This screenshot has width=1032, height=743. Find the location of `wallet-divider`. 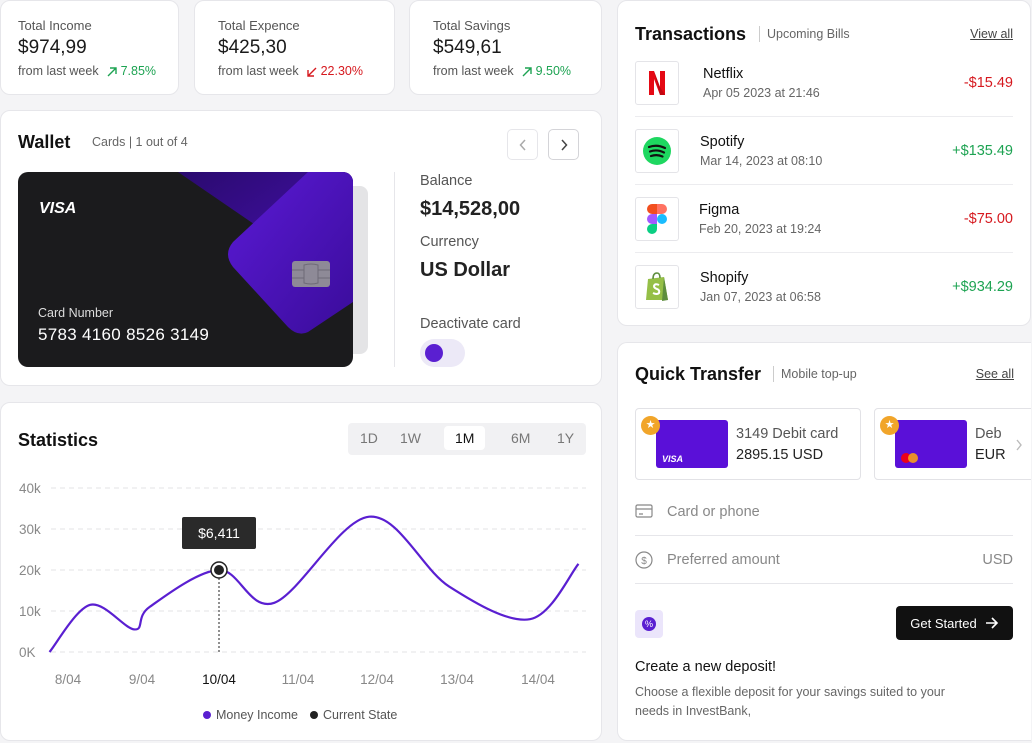

wallet-divider is located at coordinates (394, 269).